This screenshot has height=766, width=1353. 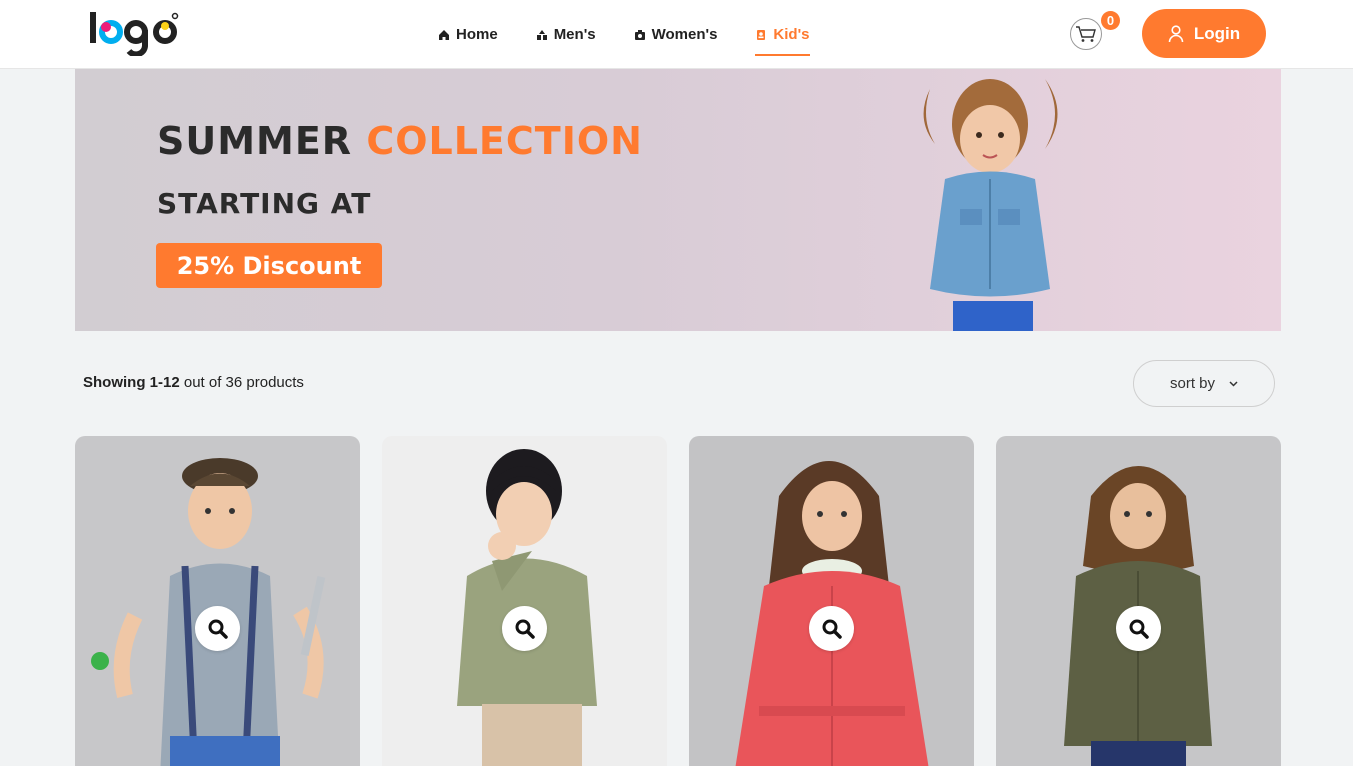 I want to click on results-count: Showing 1-12 out of 36 products, so click(x=193, y=382).